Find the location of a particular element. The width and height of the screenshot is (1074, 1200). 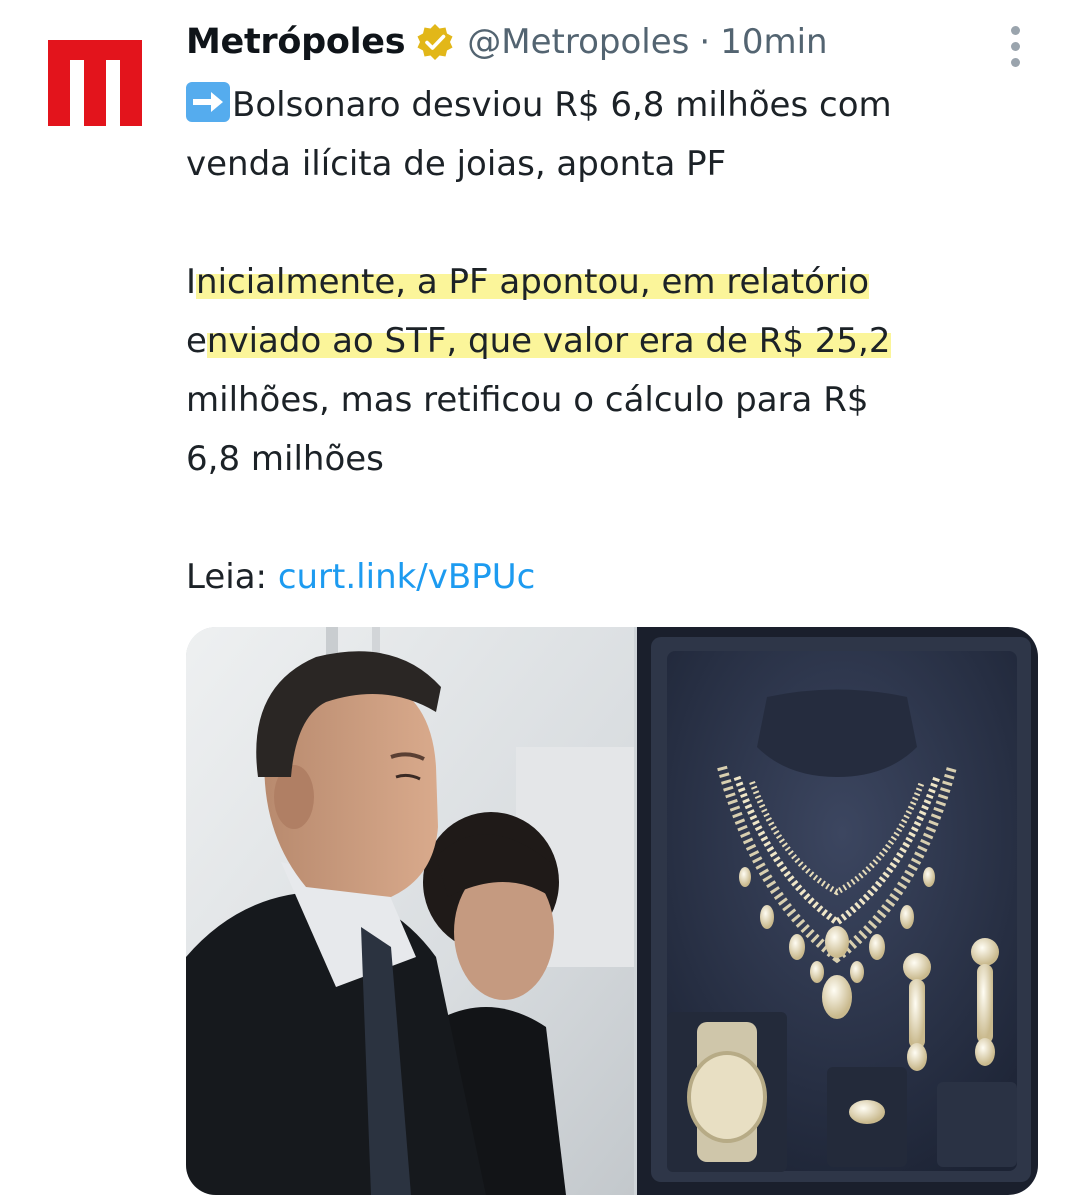

paragraph-line-4: 6,8 milhões is located at coordinates (285, 459).